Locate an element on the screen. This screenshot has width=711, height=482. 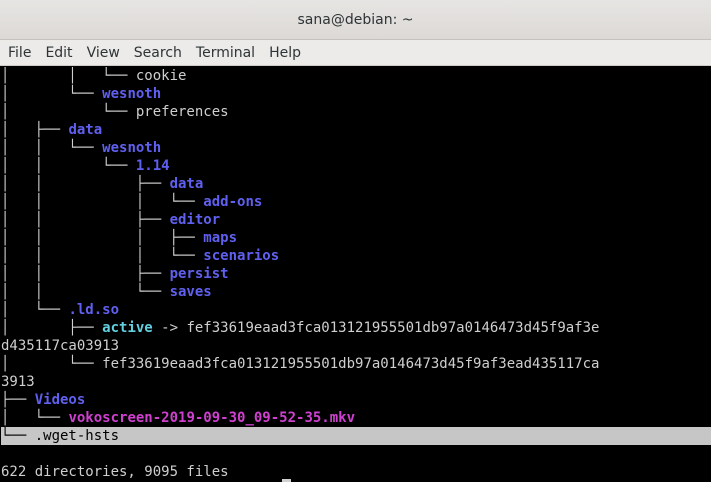
tree-entry-name: scenarios is located at coordinates (241, 256).